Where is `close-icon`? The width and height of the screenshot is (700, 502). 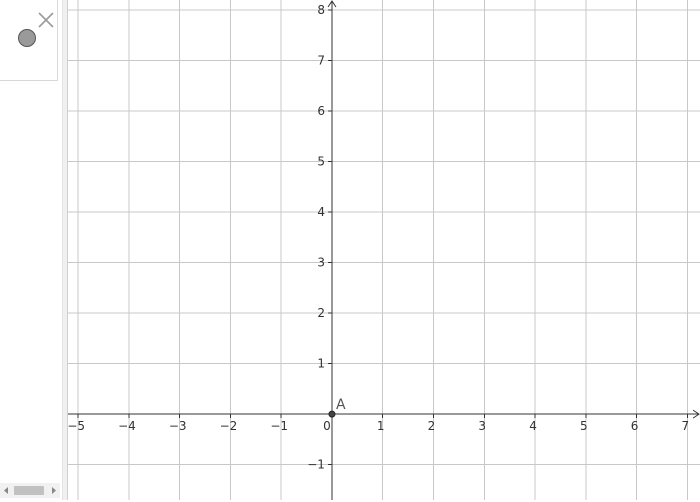
close-icon is located at coordinates (46, 20).